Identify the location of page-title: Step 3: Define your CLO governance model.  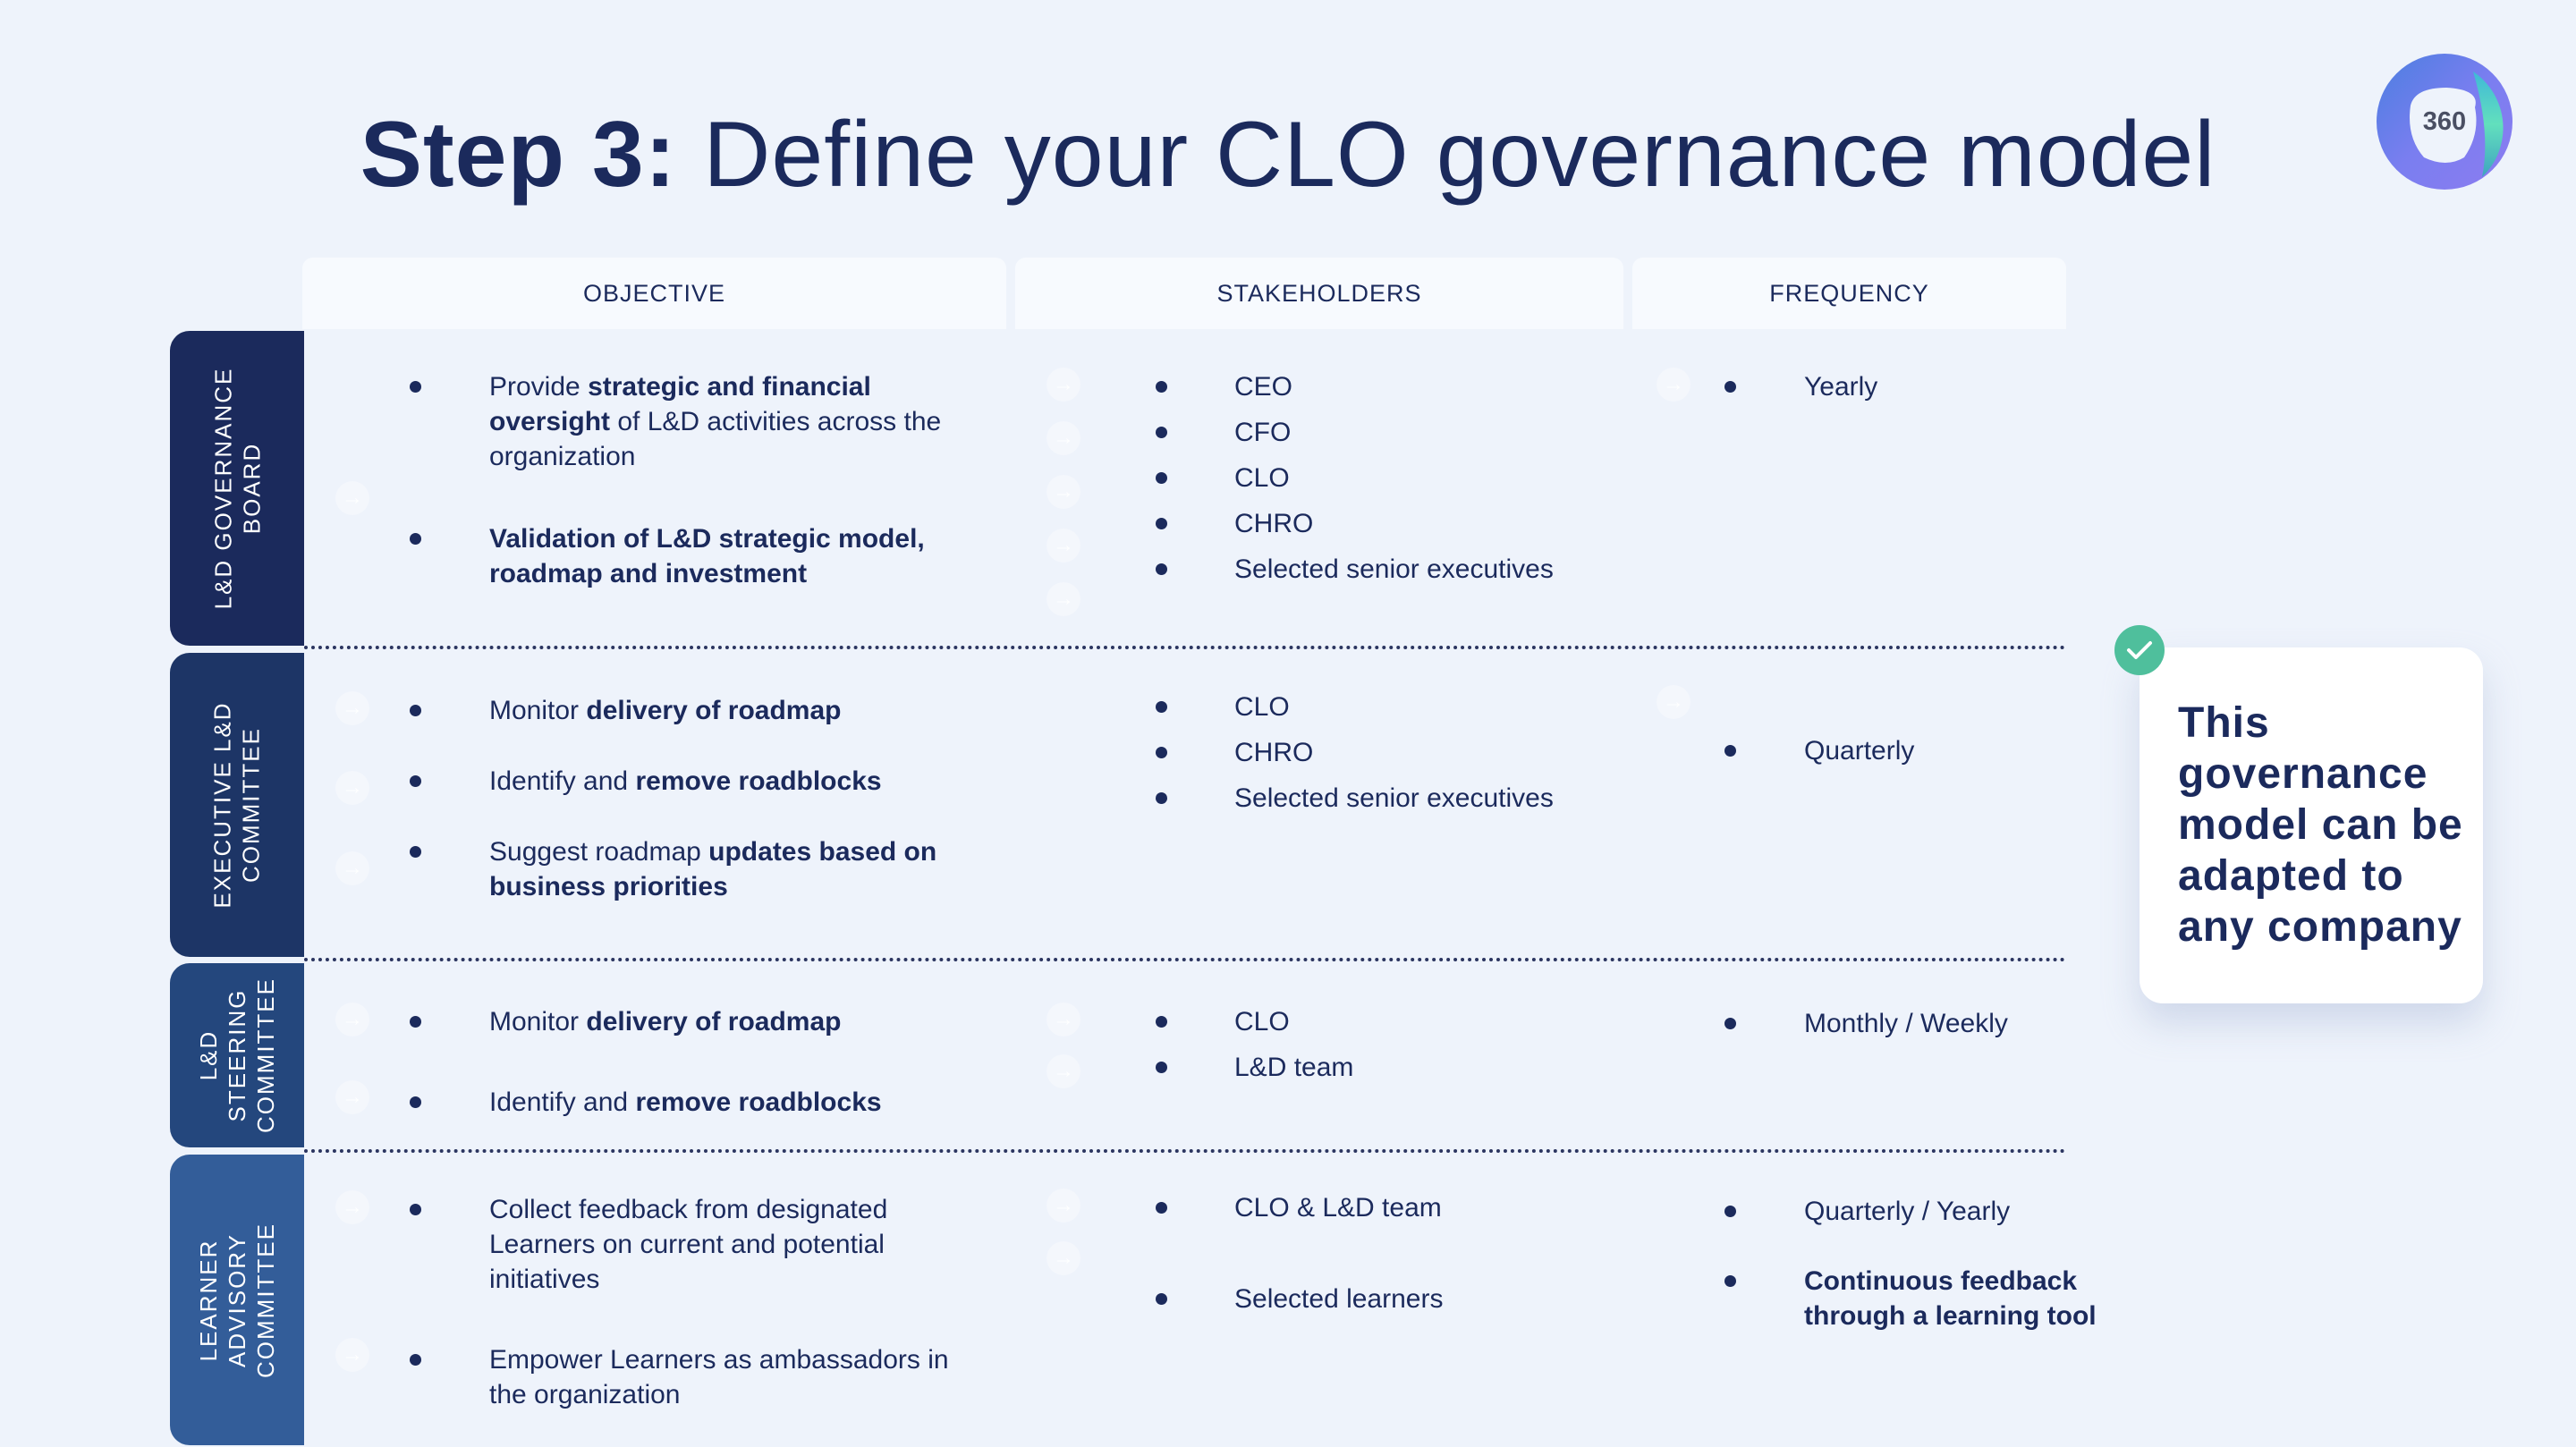
(1288, 155).